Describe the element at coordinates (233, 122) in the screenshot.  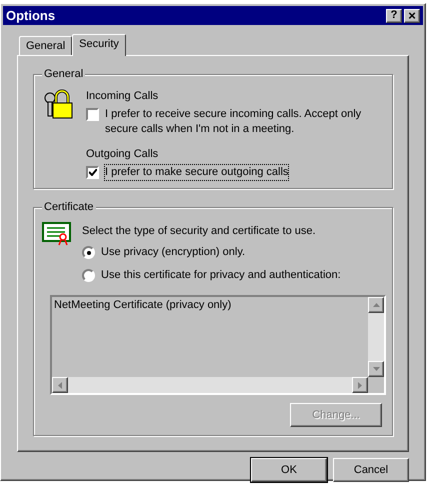
I see `checkbox-label: I prefer to receive secure incoming calls. Accept only secure calls when I'm not in a meeting.` at that location.